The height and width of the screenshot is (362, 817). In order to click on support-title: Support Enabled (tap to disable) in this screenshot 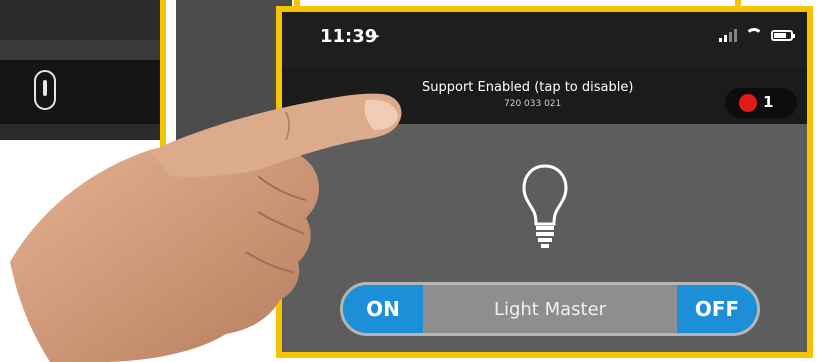, I will do `click(528, 87)`.